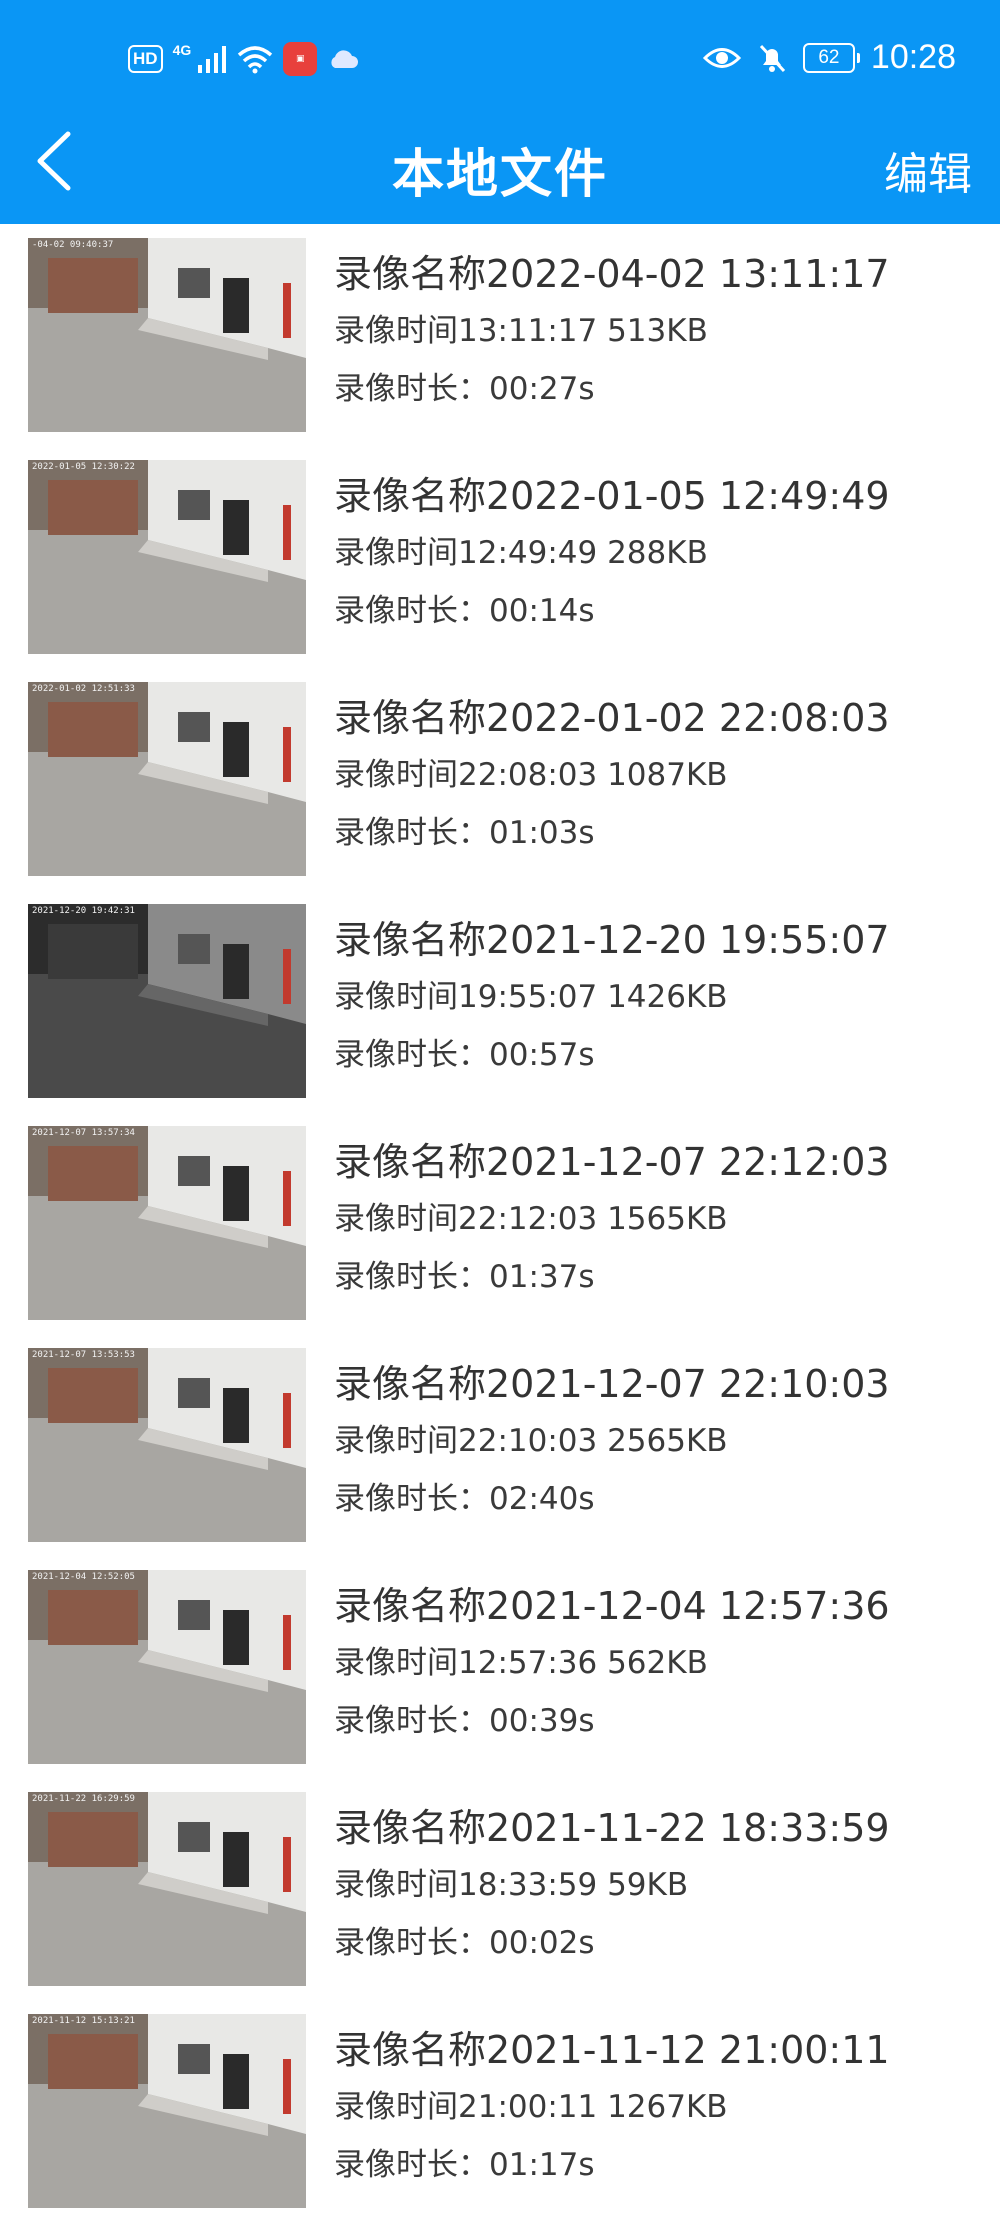 The height and width of the screenshot is (2222, 1000). What do you see at coordinates (83, 467) in the screenshot?
I see `thumbnail-timestamp: 2022-01-05 12:30:22` at bounding box center [83, 467].